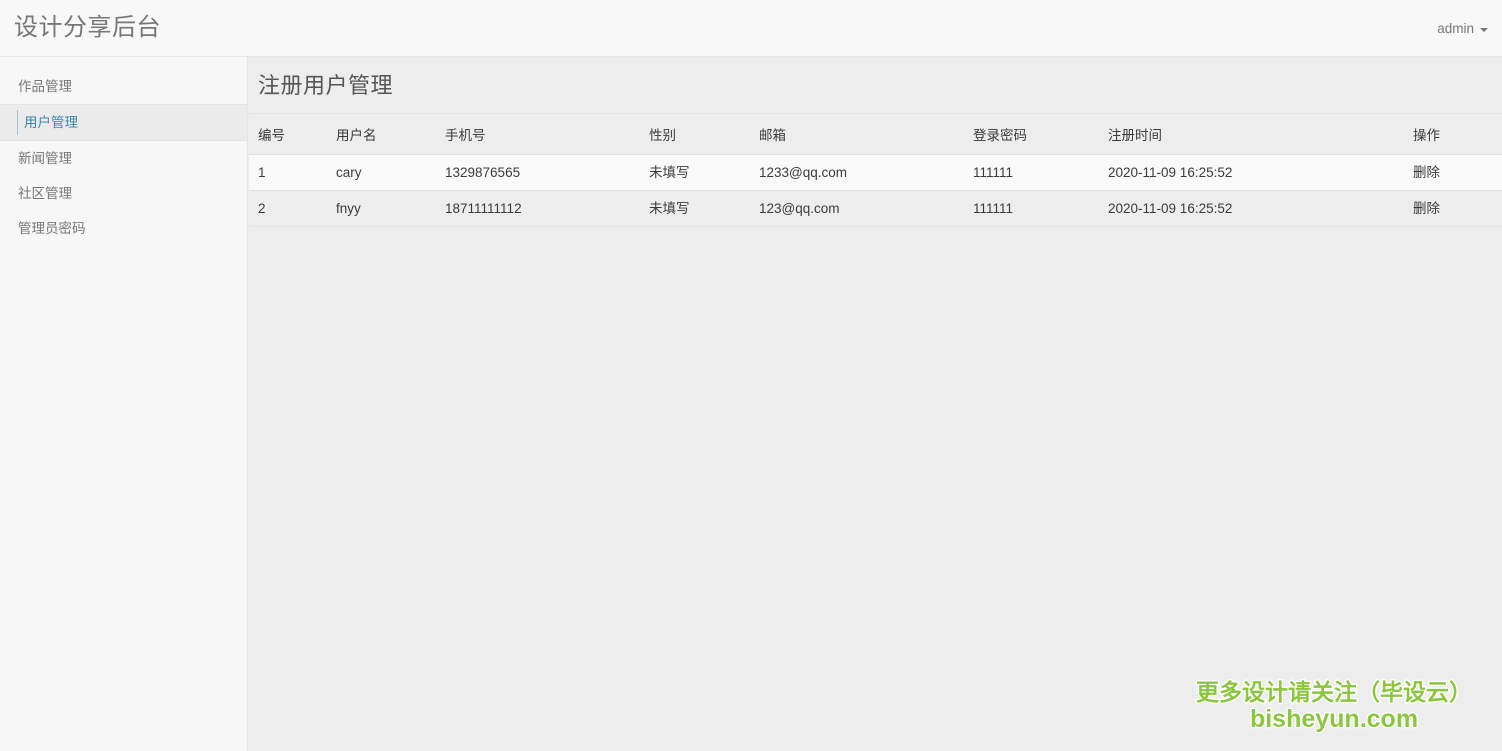  I want to click on cell-id: 1, so click(262, 172).